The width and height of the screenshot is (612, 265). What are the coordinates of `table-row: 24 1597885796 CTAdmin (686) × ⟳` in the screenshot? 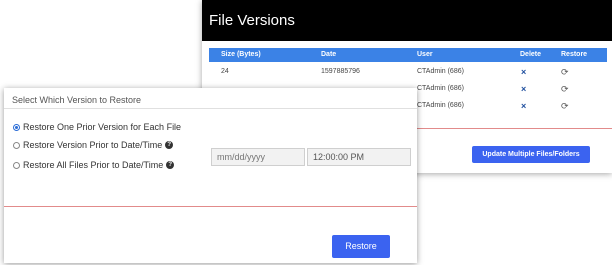 It's located at (408, 70).